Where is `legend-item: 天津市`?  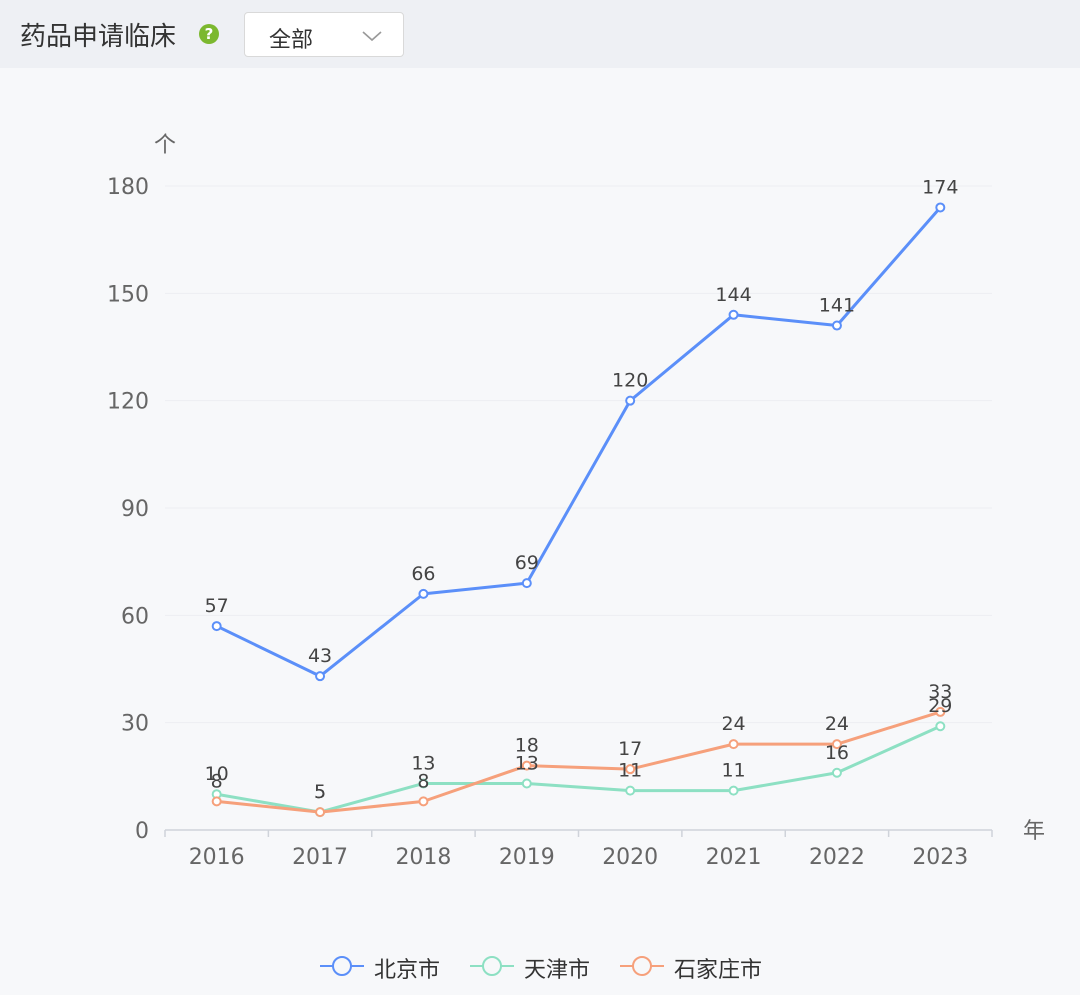 legend-item: 天津市 is located at coordinates (529, 967).